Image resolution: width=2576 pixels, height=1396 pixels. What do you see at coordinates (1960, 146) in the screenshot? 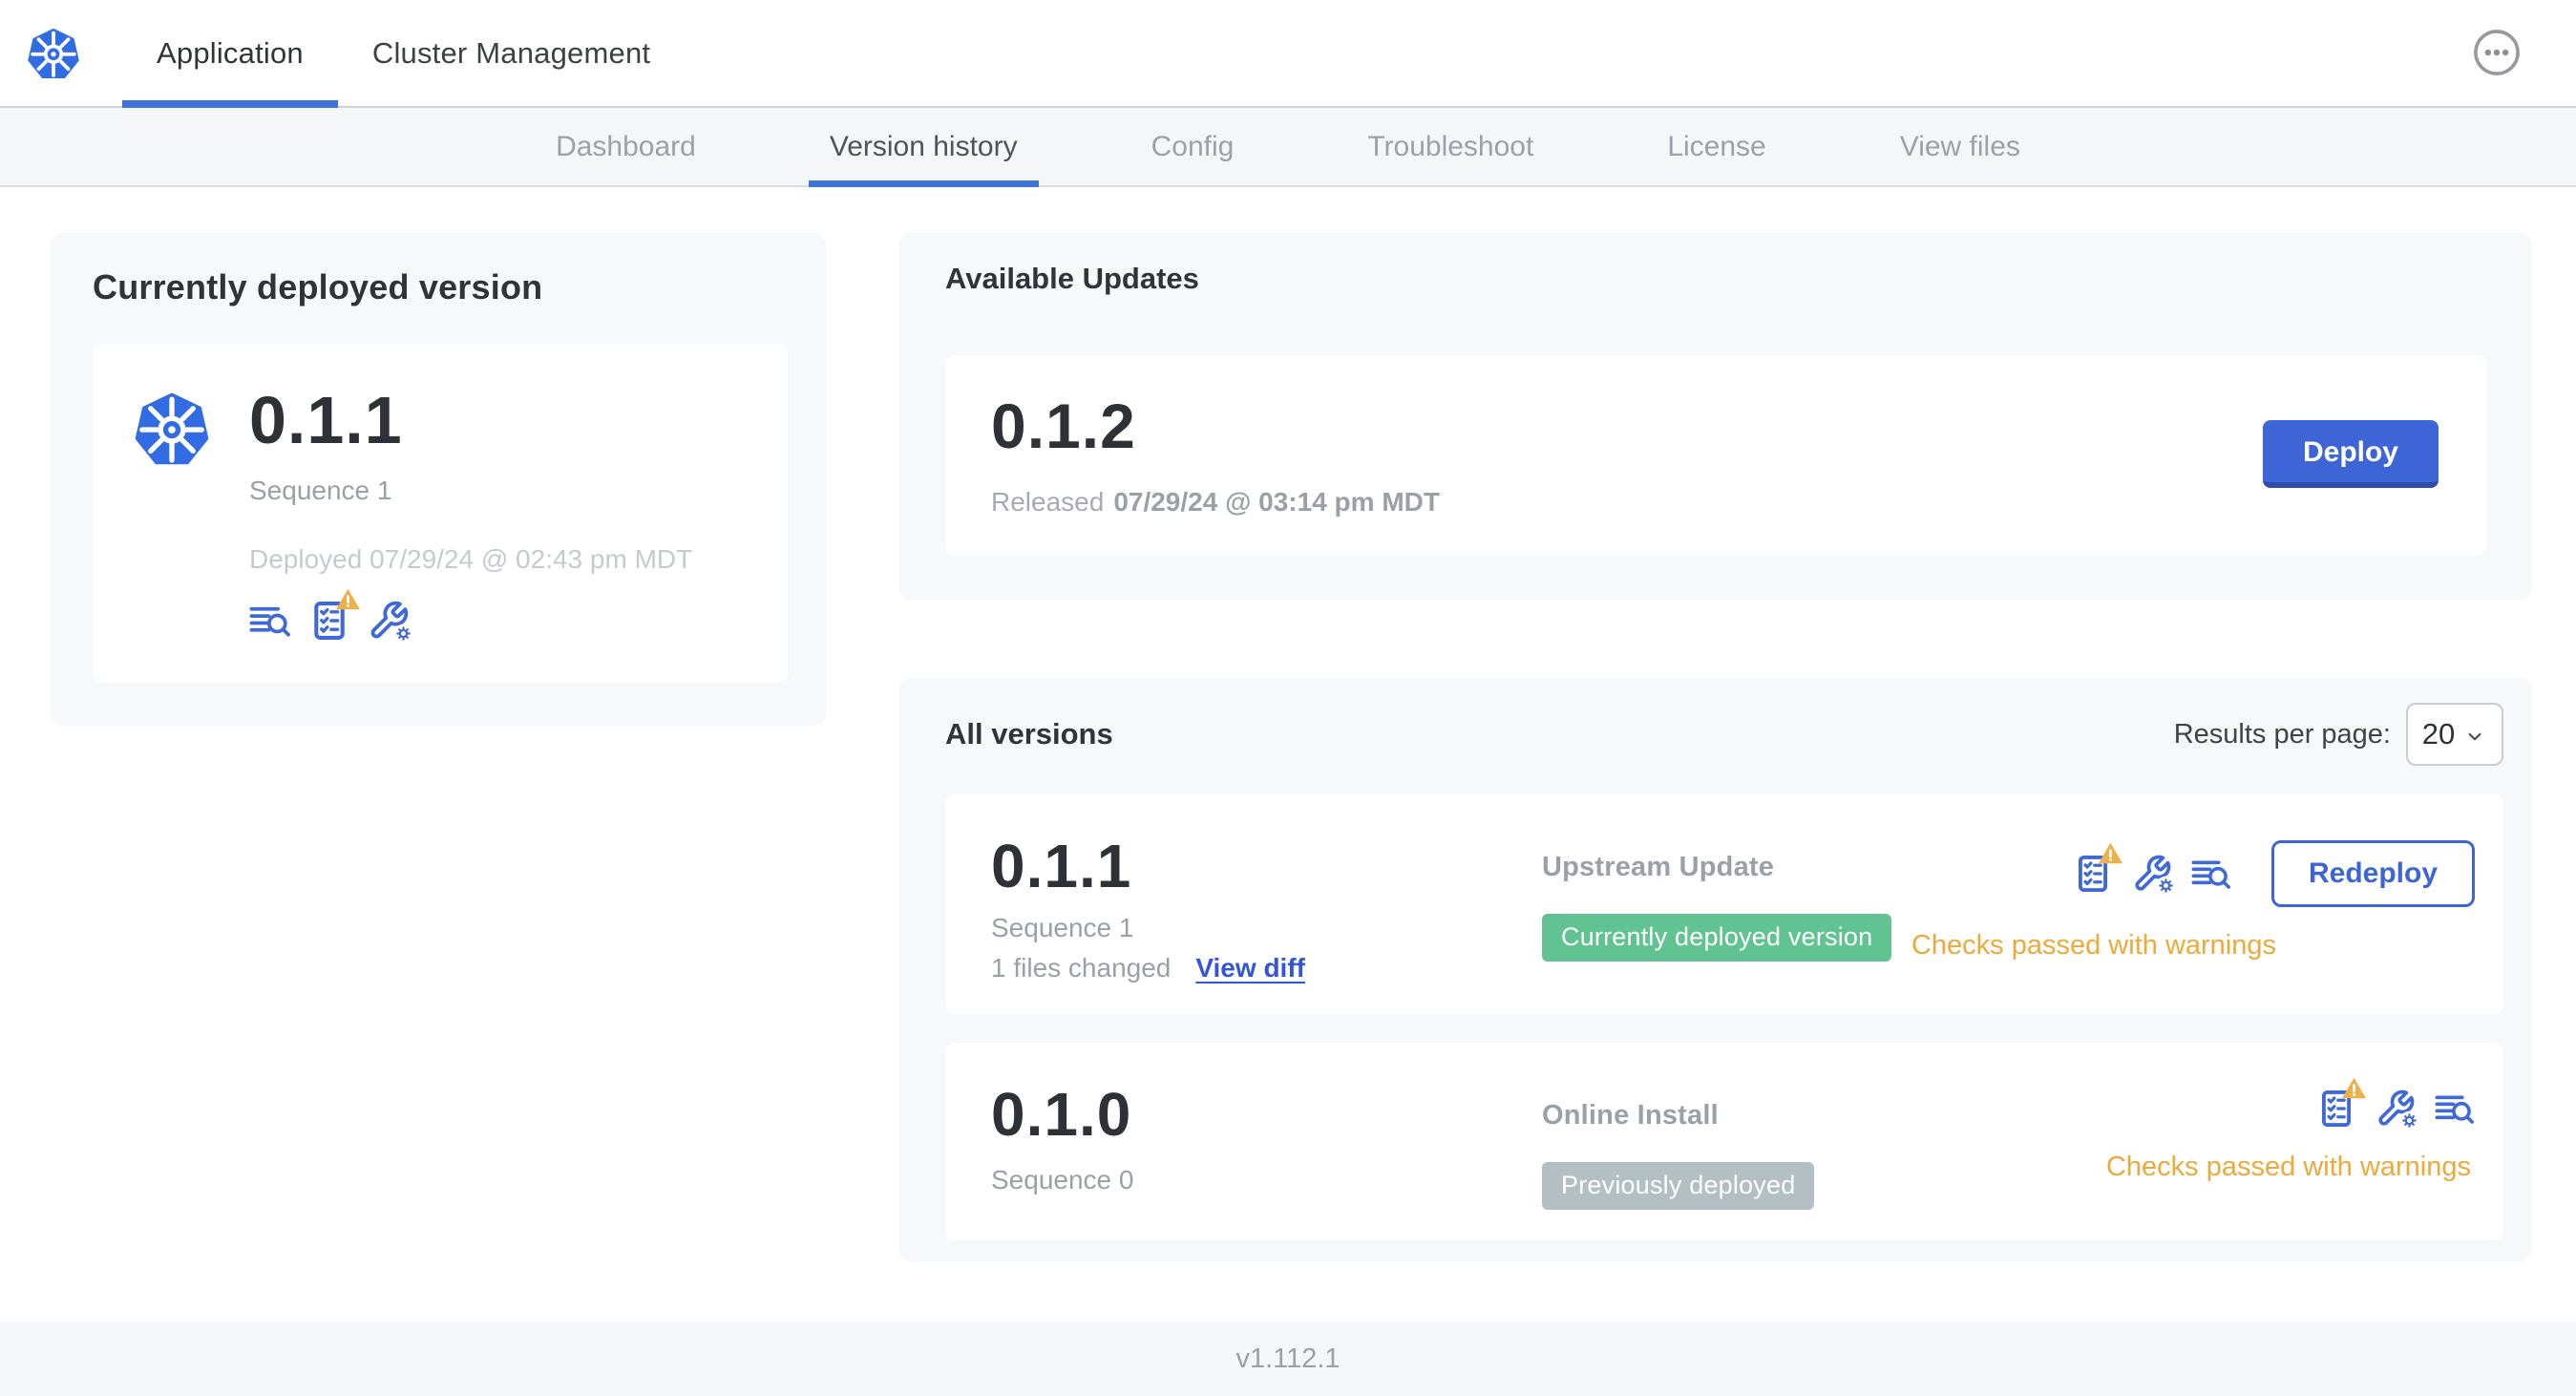
I see `tab-view-files: View files` at bounding box center [1960, 146].